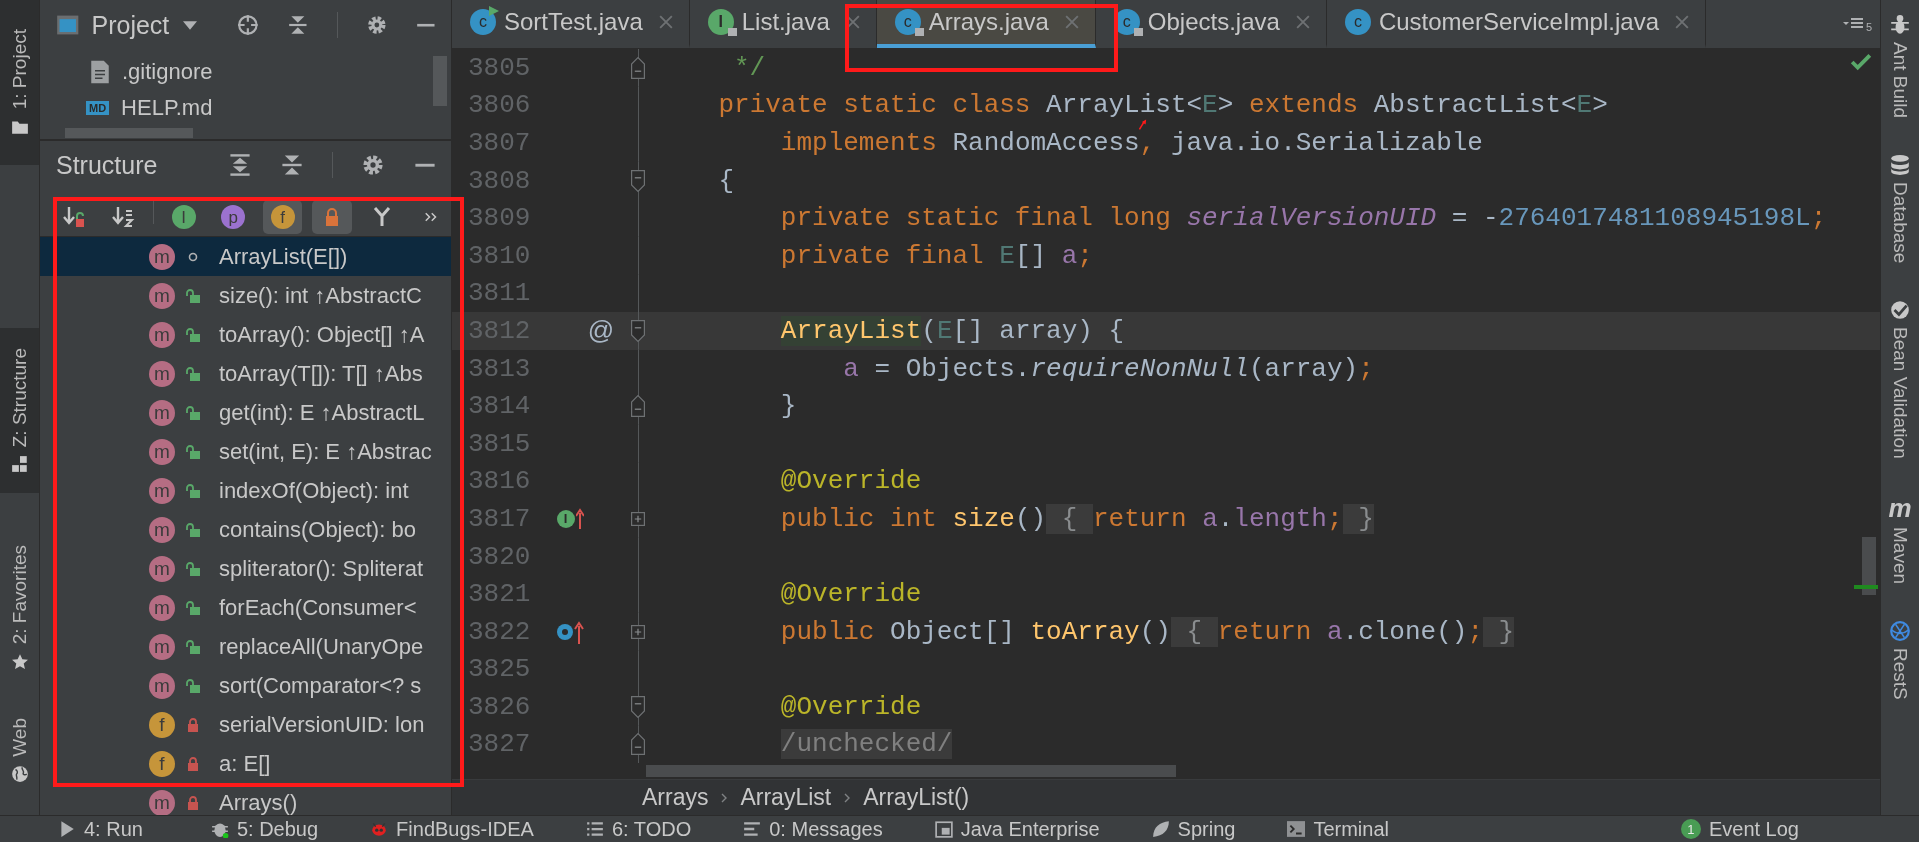 Image resolution: width=1919 pixels, height=842 pixels. What do you see at coordinates (499, 518) in the screenshot?
I see `line-number: 3817` at bounding box center [499, 518].